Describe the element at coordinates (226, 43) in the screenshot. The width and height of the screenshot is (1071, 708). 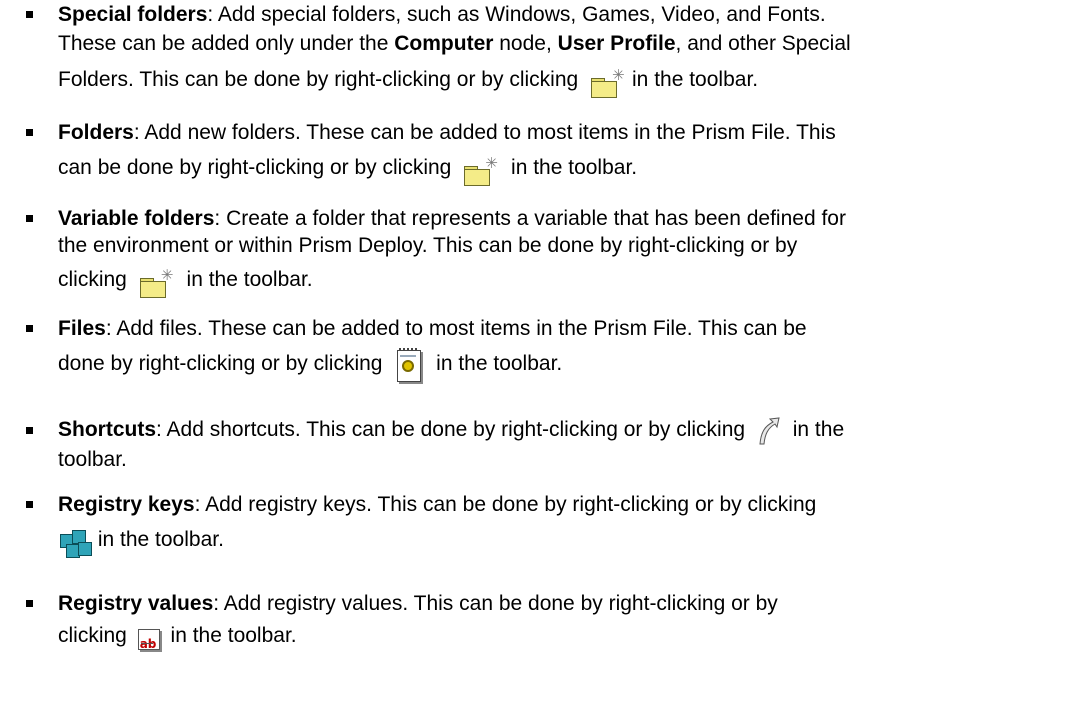
I see `text: These can be added only under the` at that location.